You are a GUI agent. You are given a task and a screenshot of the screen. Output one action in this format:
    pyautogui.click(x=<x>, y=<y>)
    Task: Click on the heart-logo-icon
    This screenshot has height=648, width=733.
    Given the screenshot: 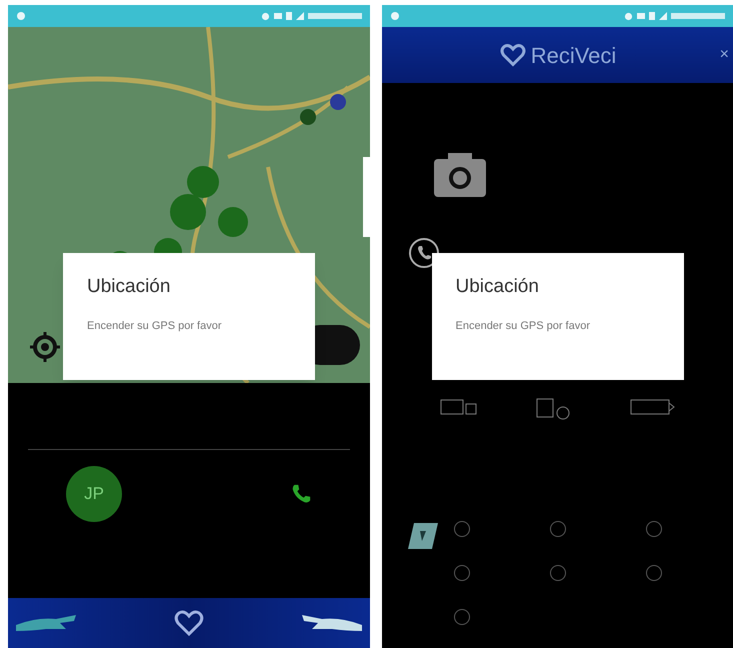 What is the action you would take?
    pyautogui.click(x=512, y=55)
    